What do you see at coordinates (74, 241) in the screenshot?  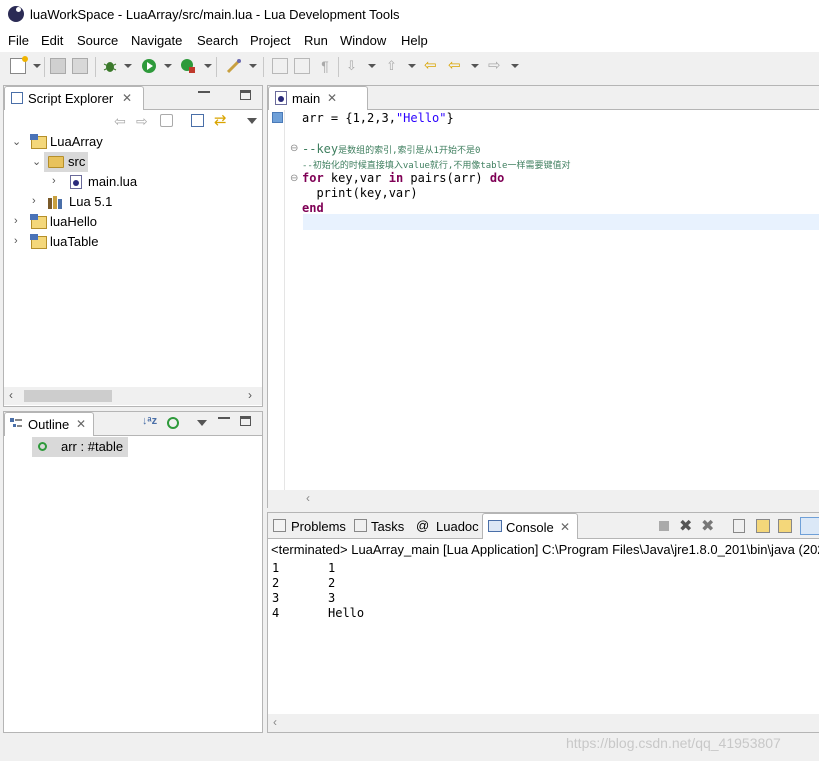 I see `tree-item-label: luaTable` at bounding box center [74, 241].